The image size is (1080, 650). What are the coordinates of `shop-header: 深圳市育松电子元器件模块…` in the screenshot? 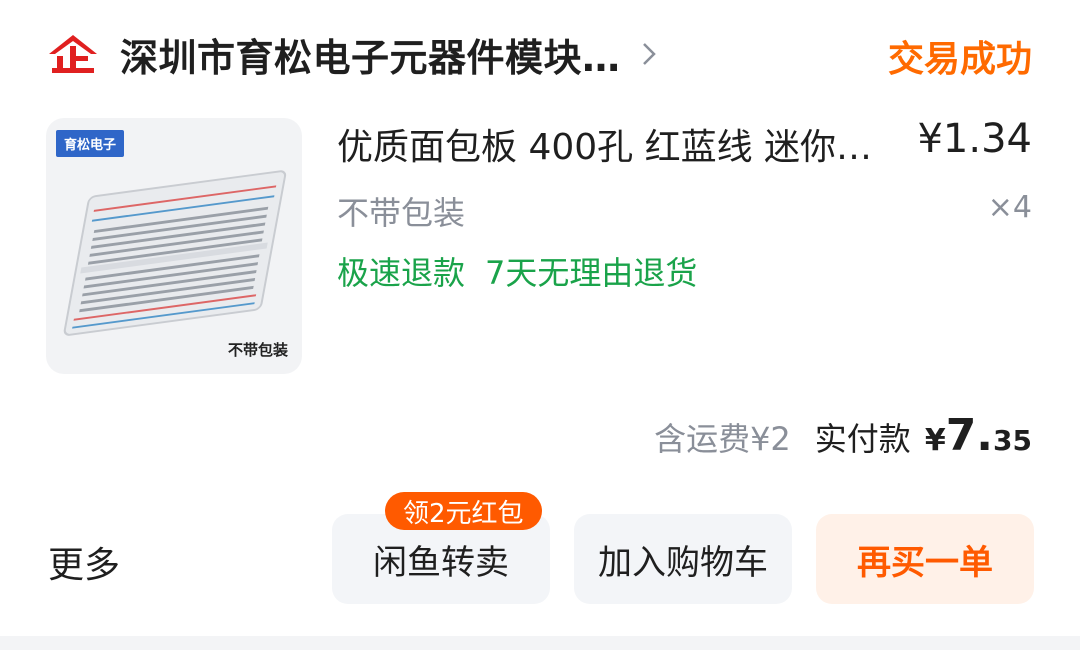 It's located at (352, 54).